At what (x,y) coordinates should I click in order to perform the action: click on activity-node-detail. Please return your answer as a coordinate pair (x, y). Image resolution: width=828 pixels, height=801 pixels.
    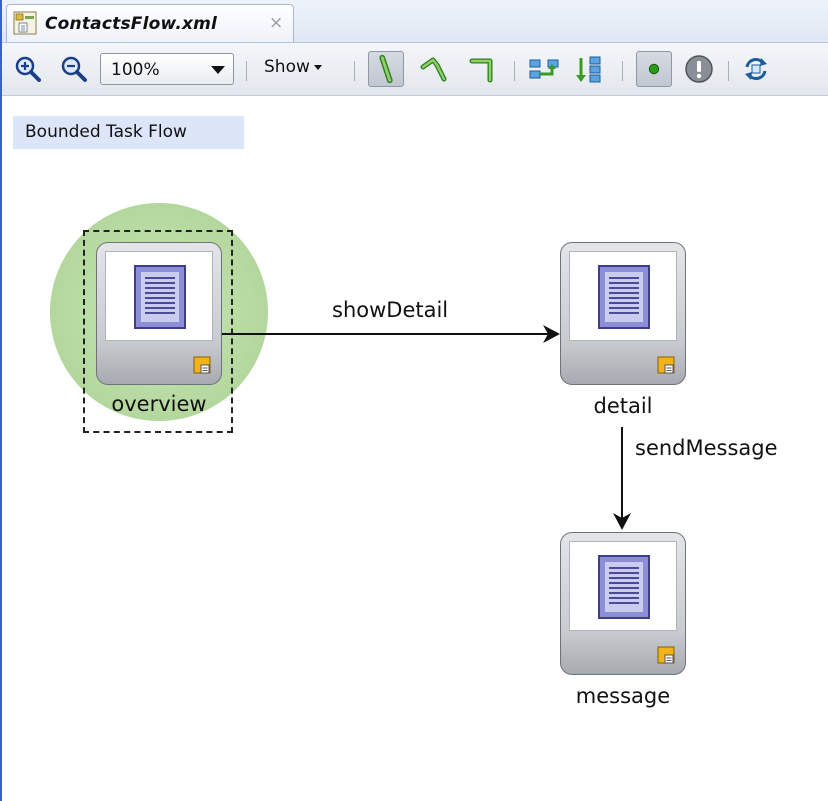
    Looking at the image, I should click on (623, 313).